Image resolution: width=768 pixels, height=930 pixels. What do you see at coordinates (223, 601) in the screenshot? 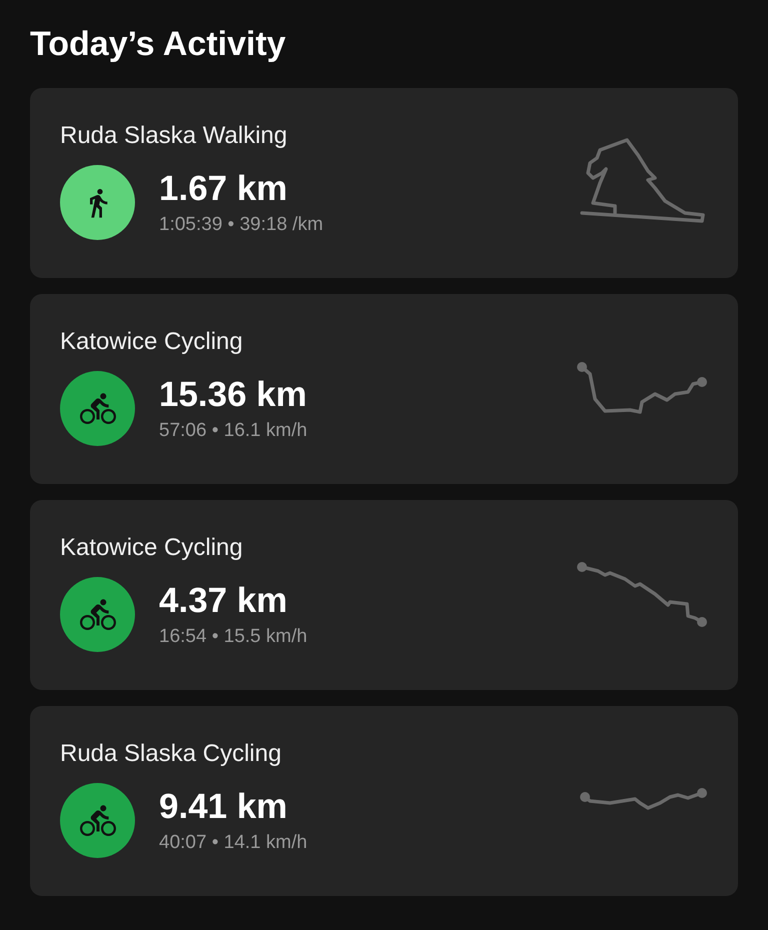
I see `distance-text: 4.37 km` at bounding box center [223, 601].